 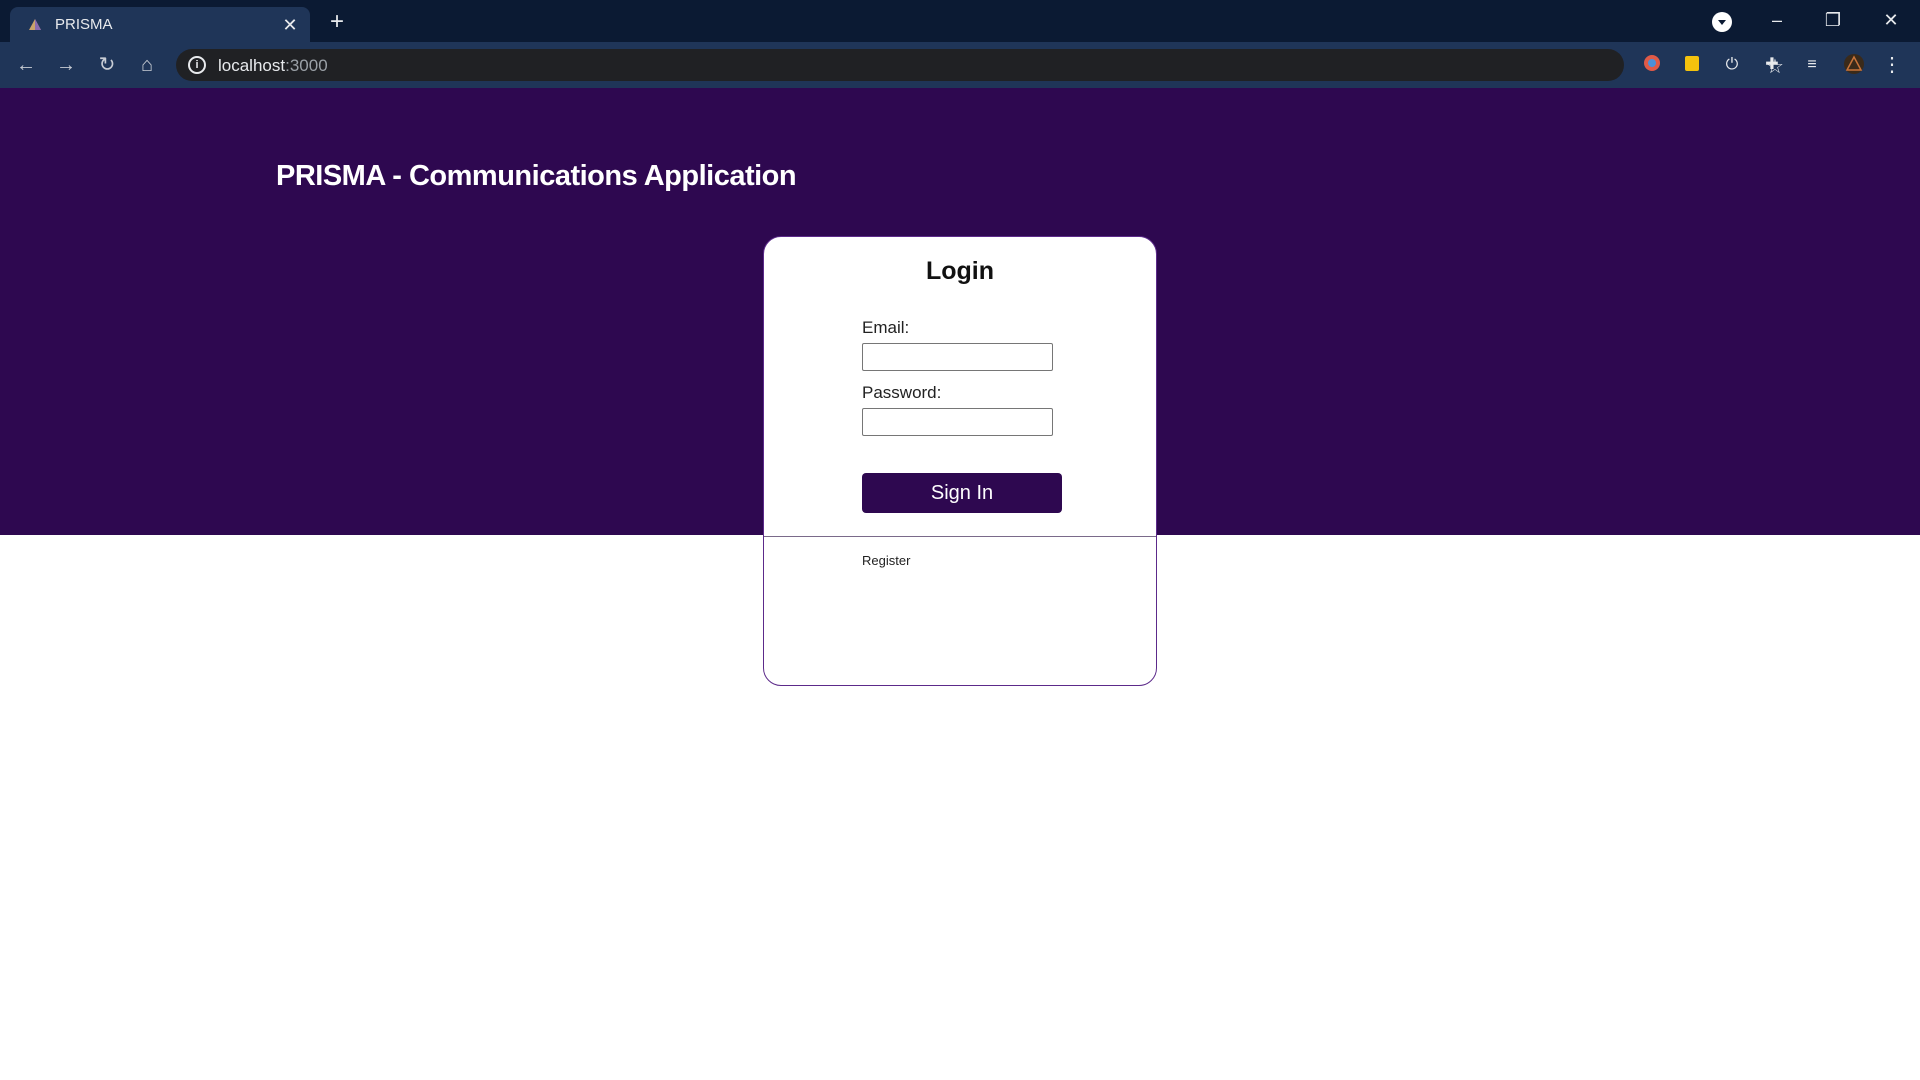 What do you see at coordinates (886, 560) in the screenshot?
I see `register-link: Register` at bounding box center [886, 560].